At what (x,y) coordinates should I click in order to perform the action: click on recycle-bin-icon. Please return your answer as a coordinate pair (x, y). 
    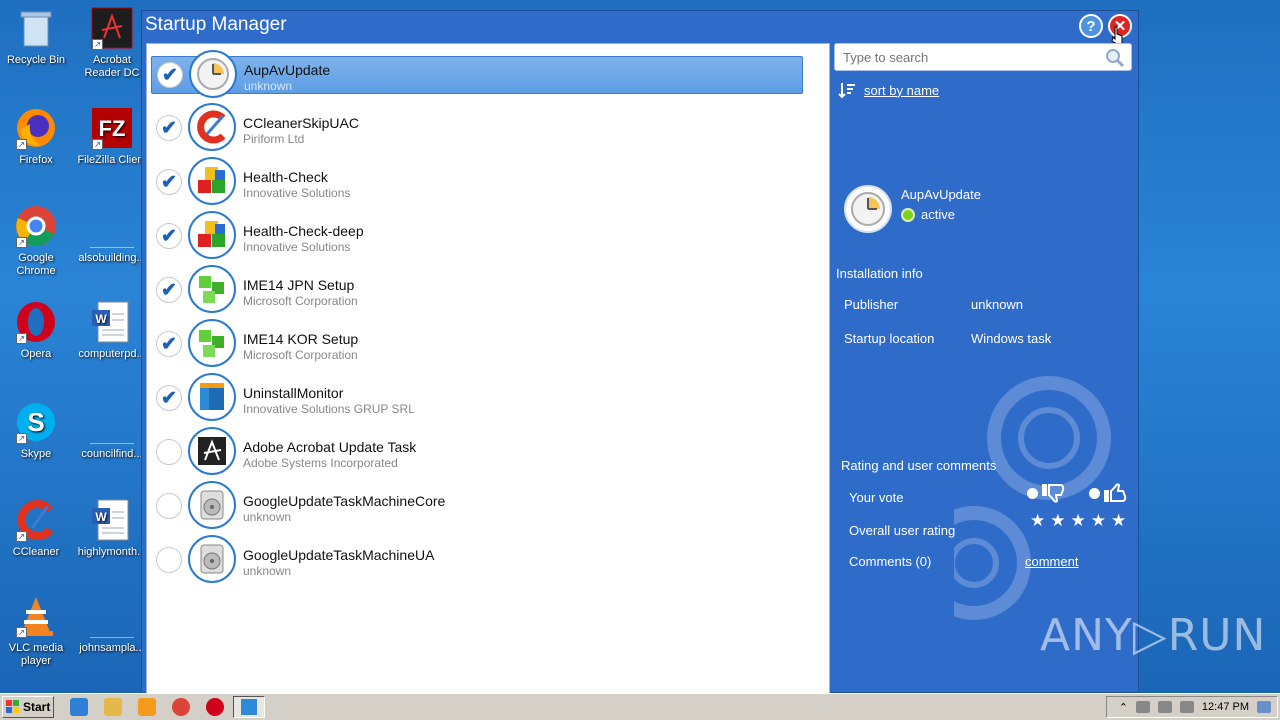
    Looking at the image, I should click on (36, 28).